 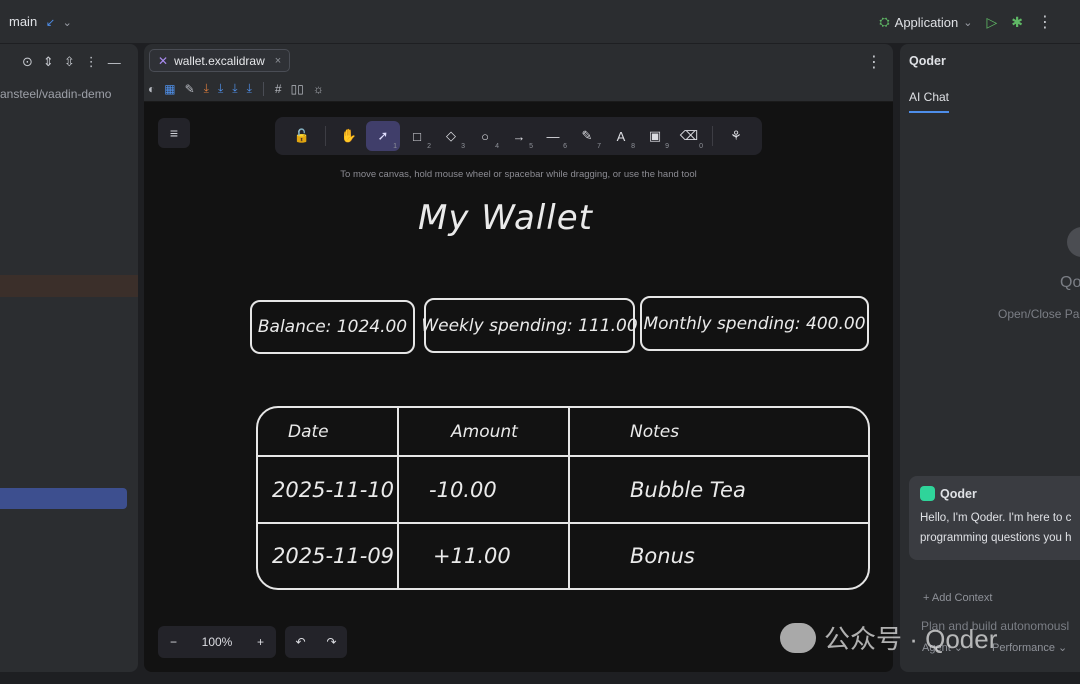 I want to click on eraser-tool: ⌫ 0, so click(x=689, y=136).